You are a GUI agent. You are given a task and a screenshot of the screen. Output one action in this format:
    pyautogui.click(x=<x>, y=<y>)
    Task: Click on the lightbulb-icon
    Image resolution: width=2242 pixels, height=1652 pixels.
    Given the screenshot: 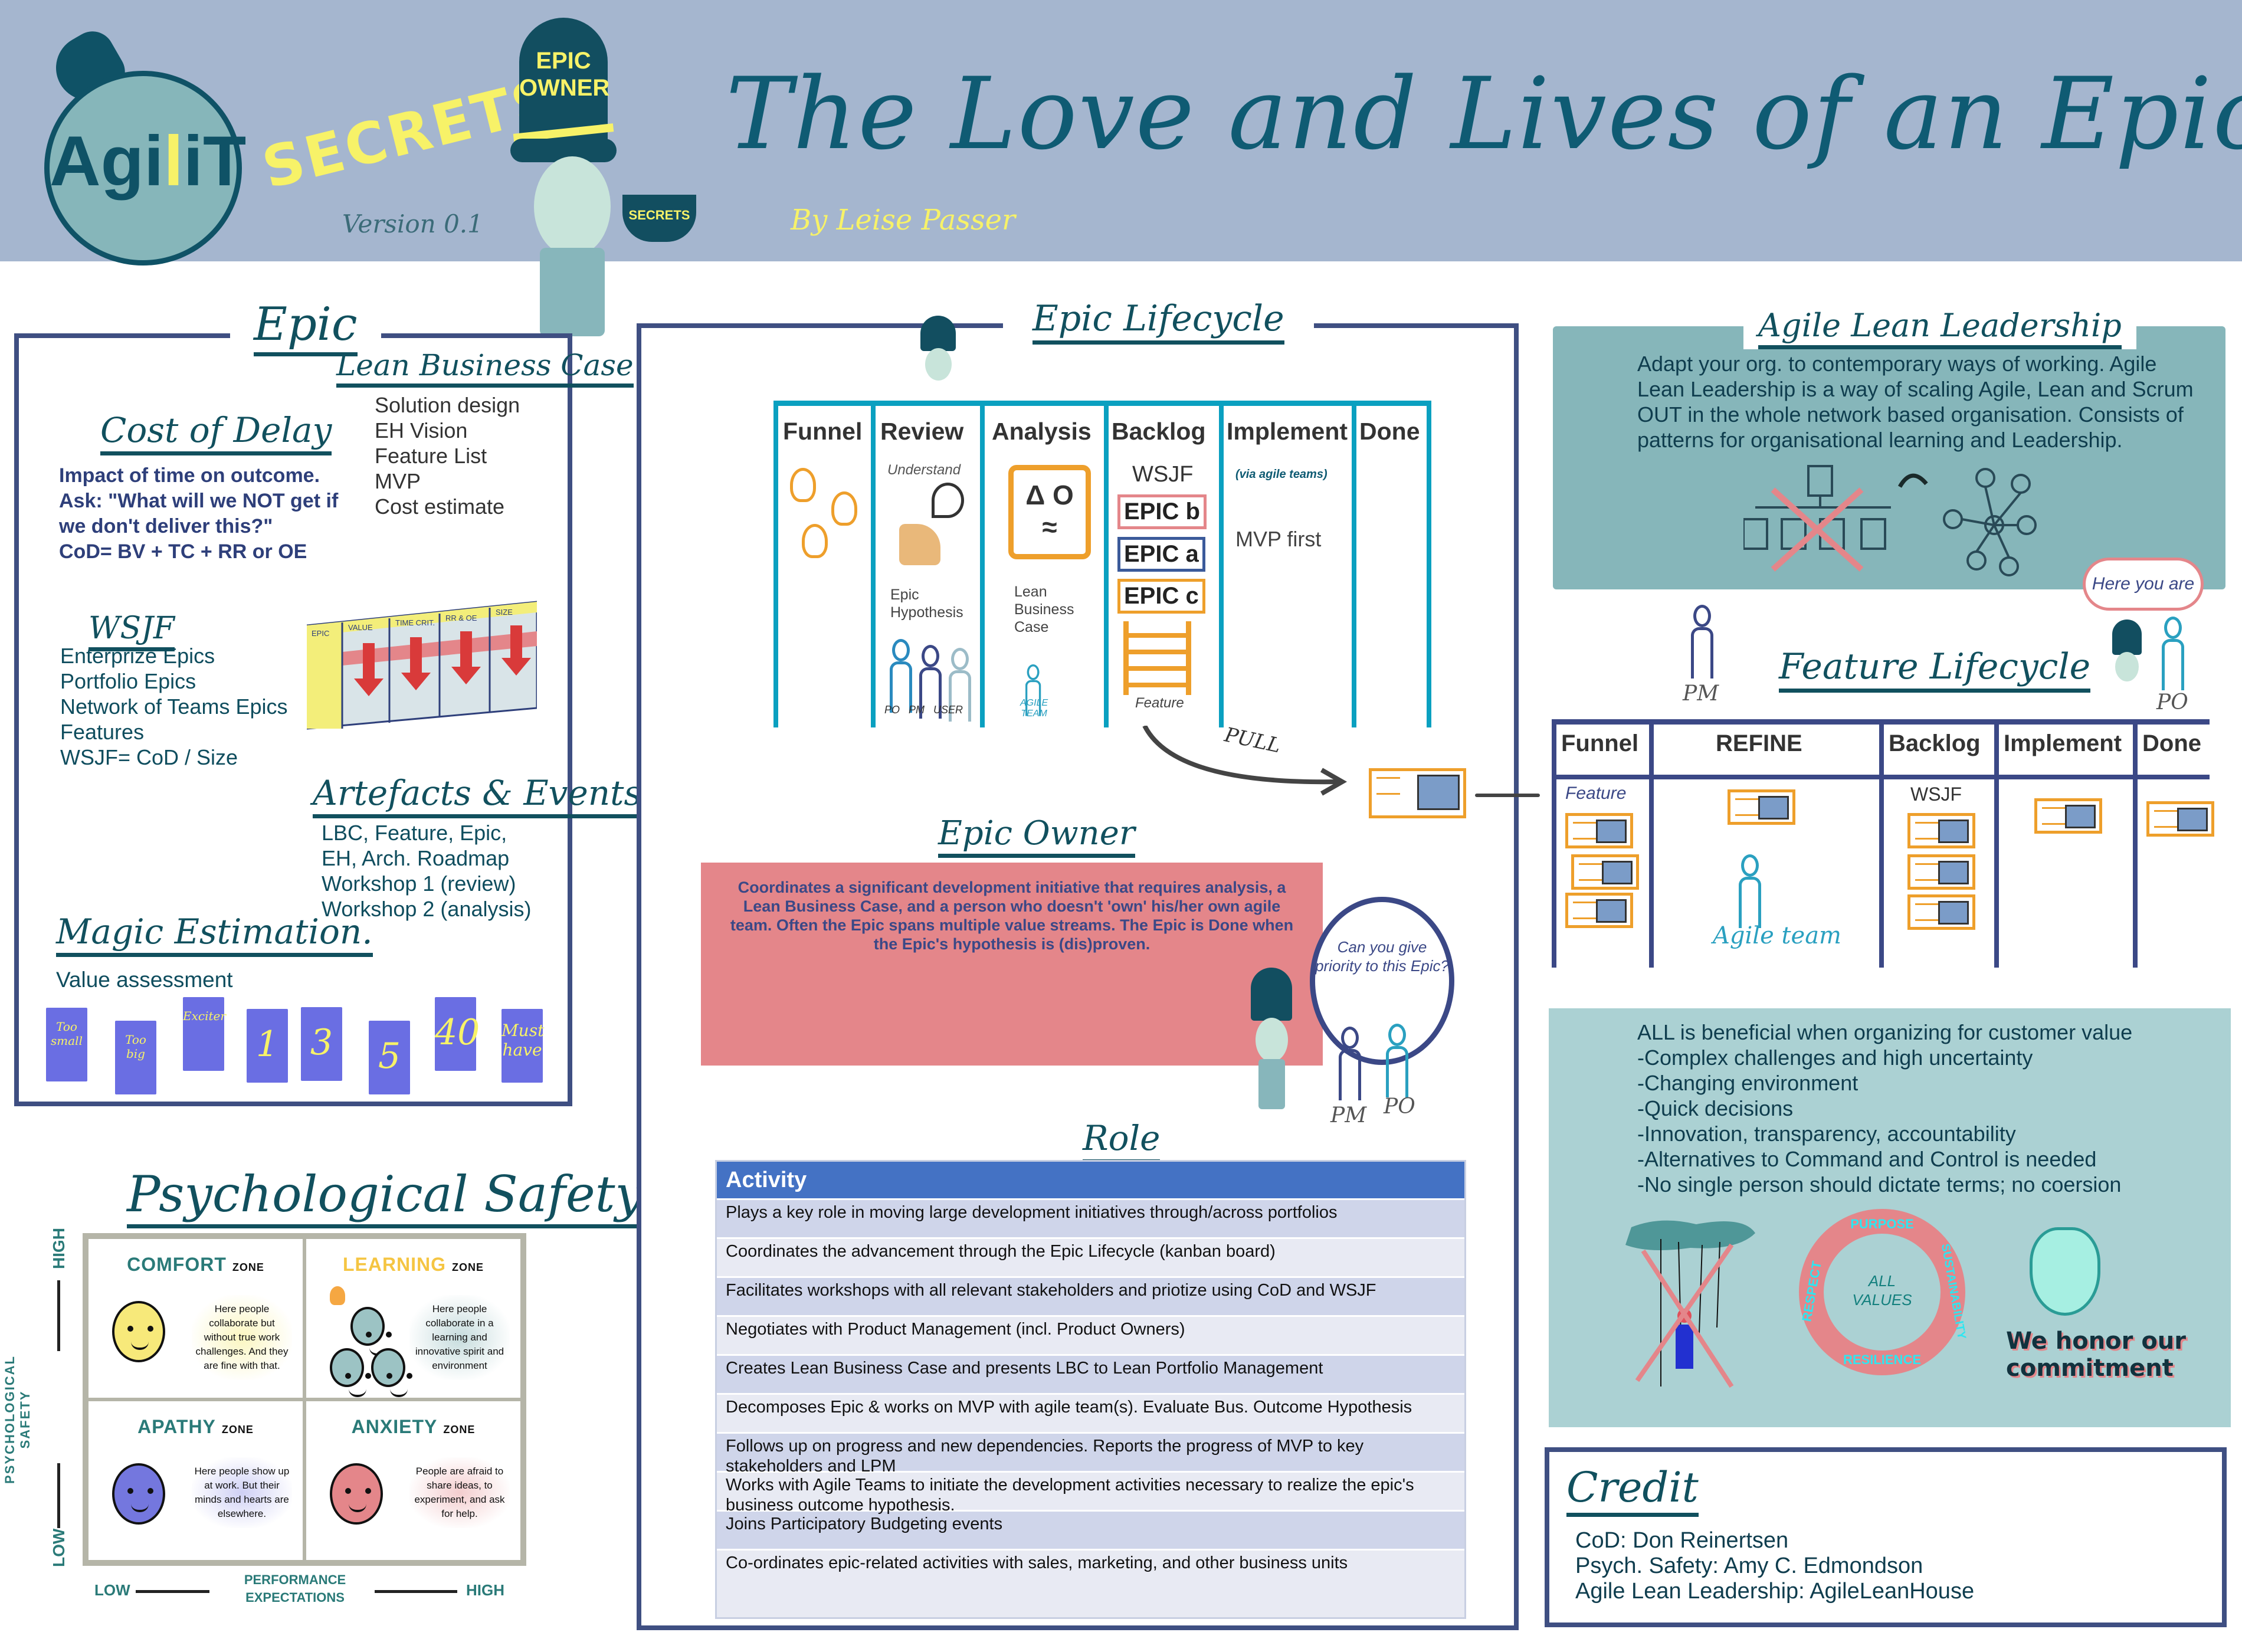 What is the action you would take?
    pyautogui.click(x=337, y=1295)
    